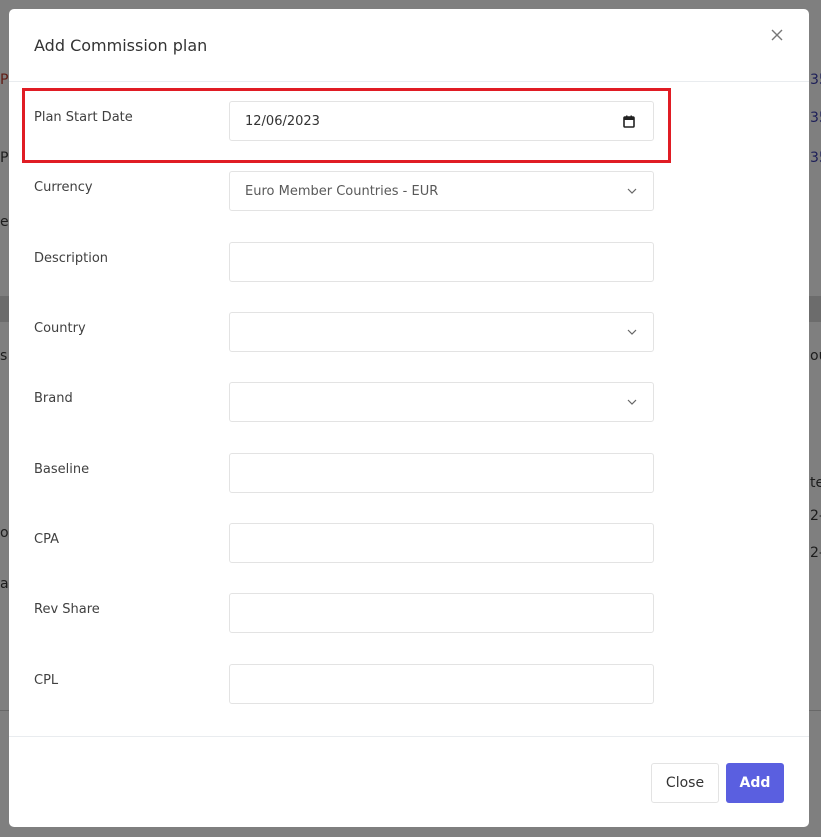 This screenshot has width=821, height=837. What do you see at coordinates (441, 121) in the screenshot?
I see `plan-start-date-input: 12/06/2023` at bounding box center [441, 121].